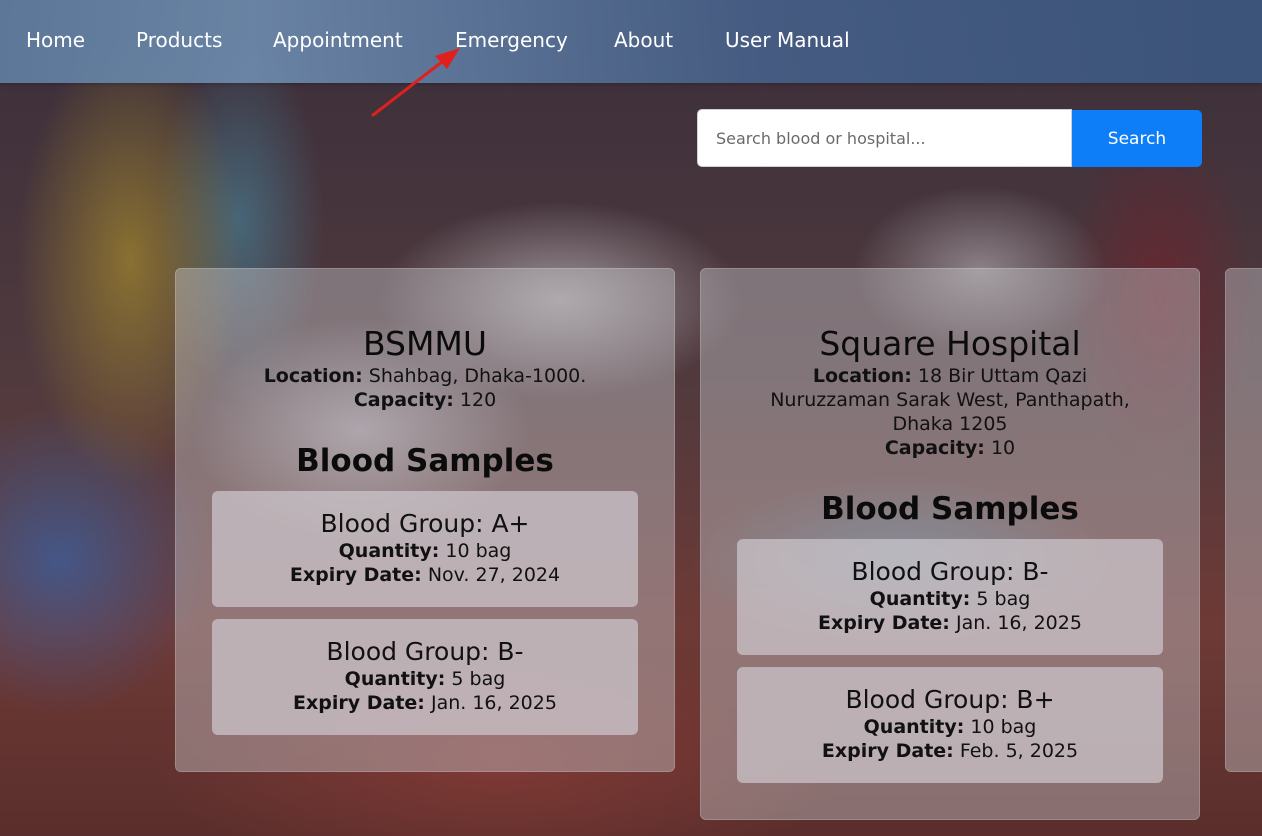 The height and width of the screenshot is (836, 1262). What do you see at coordinates (884, 138) in the screenshot?
I see `search-input` at bounding box center [884, 138].